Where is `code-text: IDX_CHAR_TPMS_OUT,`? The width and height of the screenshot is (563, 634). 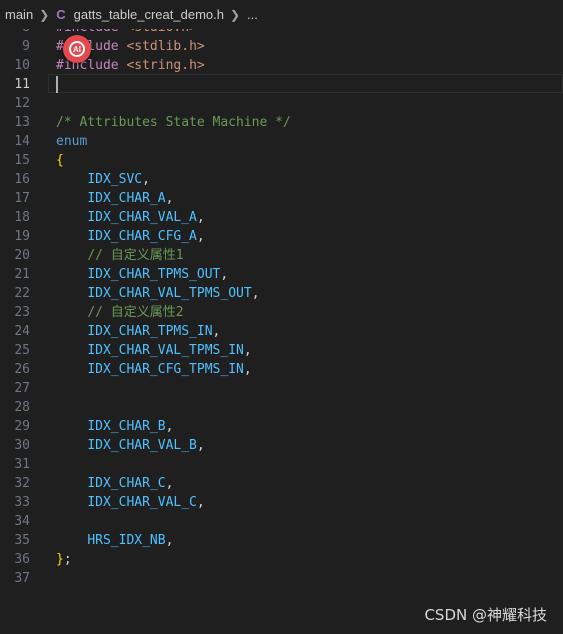 code-text: IDX_CHAR_TPMS_OUT, is located at coordinates (142, 274).